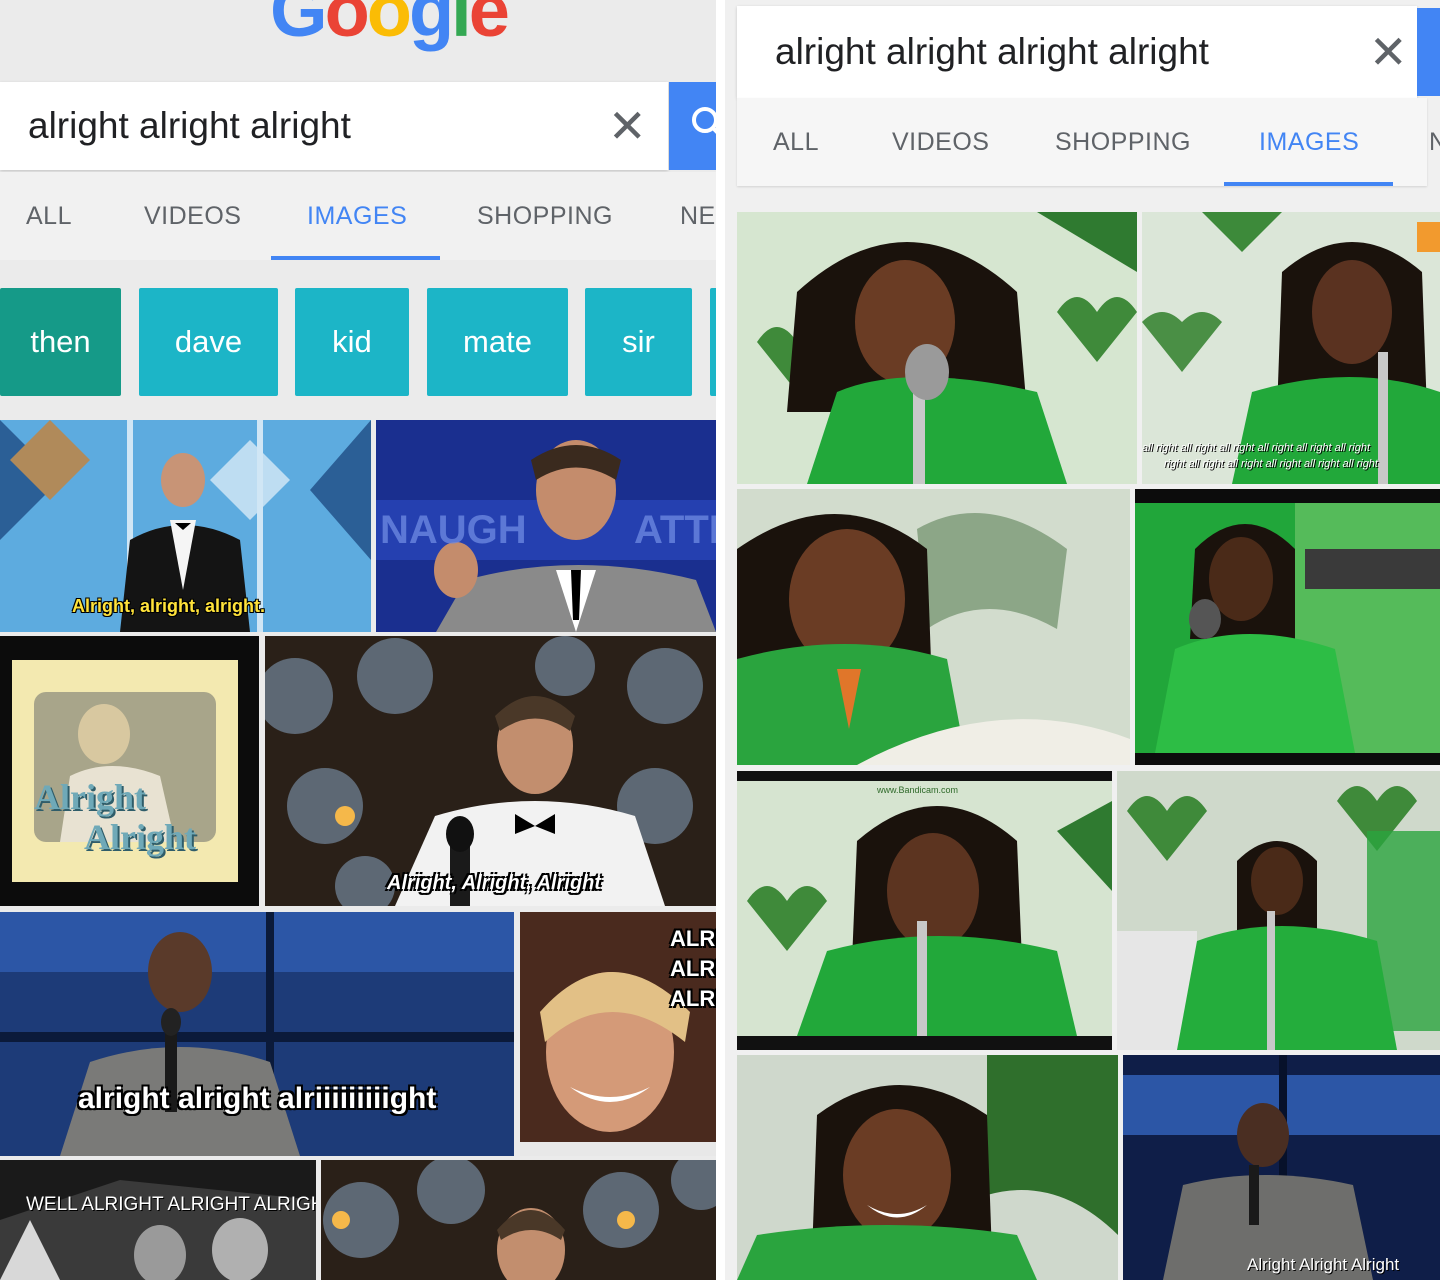 Image resolution: width=1440 pixels, height=1280 pixels. What do you see at coordinates (992, 51) in the screenshot?
I see `search-query-text: alright alright alright alright` at bounding box center [992, 51].